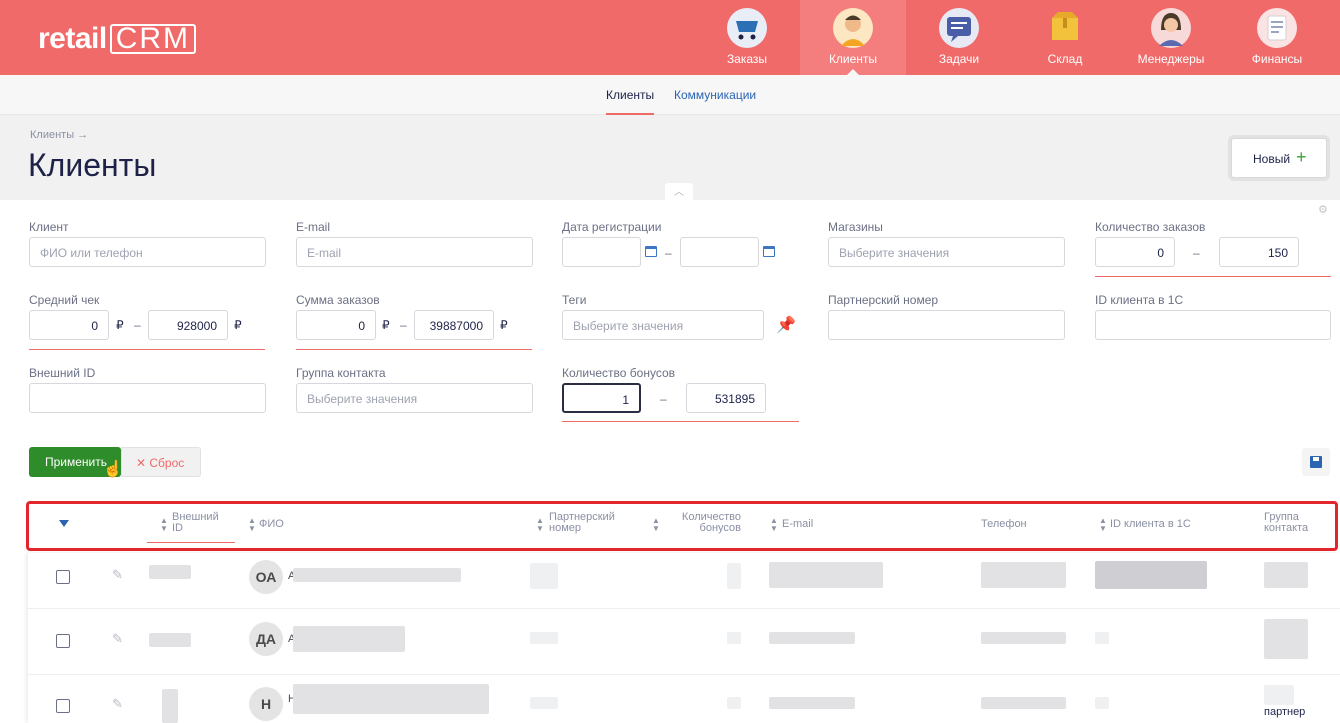  Describe the element at coordinates (414, 252) in the screenshot. I see `email-input: E-mail` at that location.